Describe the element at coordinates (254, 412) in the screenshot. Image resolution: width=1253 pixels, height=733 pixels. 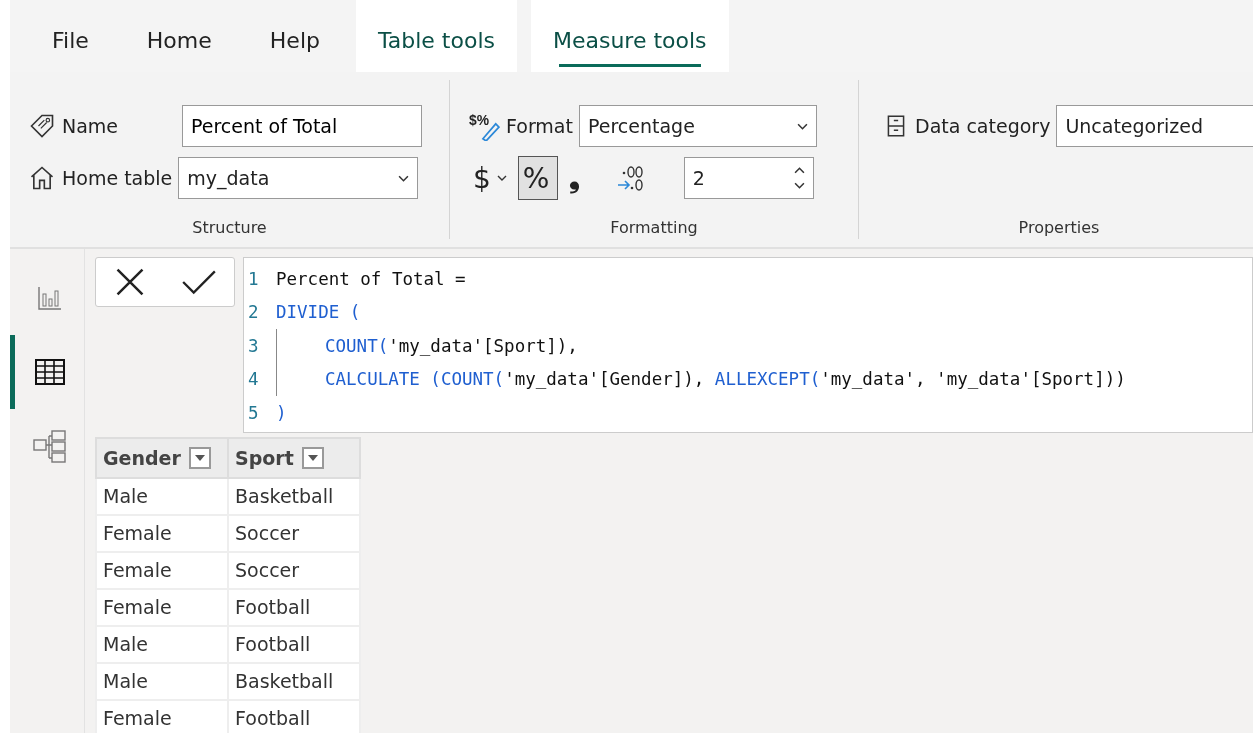
I see `line-number: 5` at that location.